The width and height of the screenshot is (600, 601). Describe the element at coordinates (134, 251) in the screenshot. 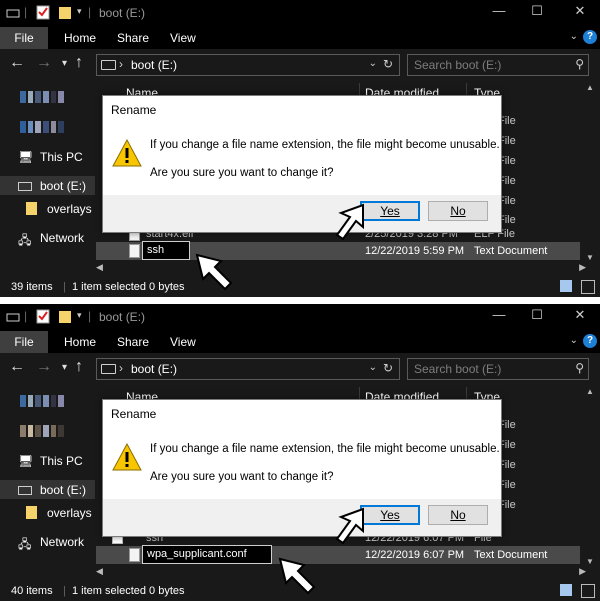

I see `document-icon` at that location.